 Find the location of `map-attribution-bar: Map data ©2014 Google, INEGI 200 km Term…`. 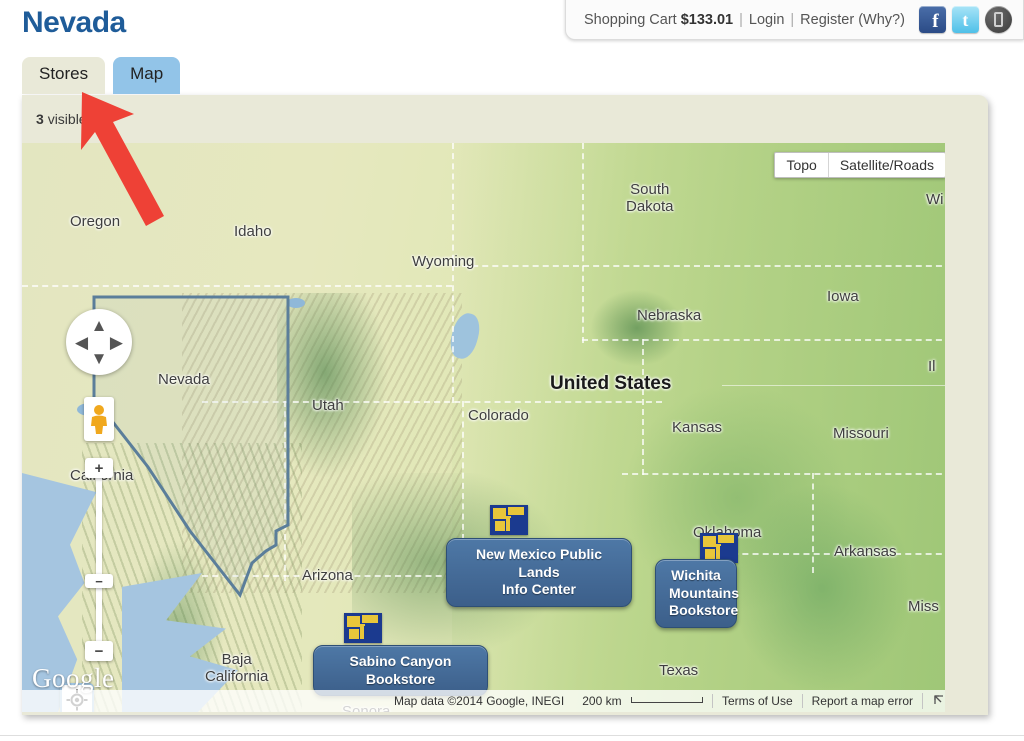

map-attribution-bar: Map data ©2014 Google, INEGI 200 km Term… is located at coordinates (483, 701).